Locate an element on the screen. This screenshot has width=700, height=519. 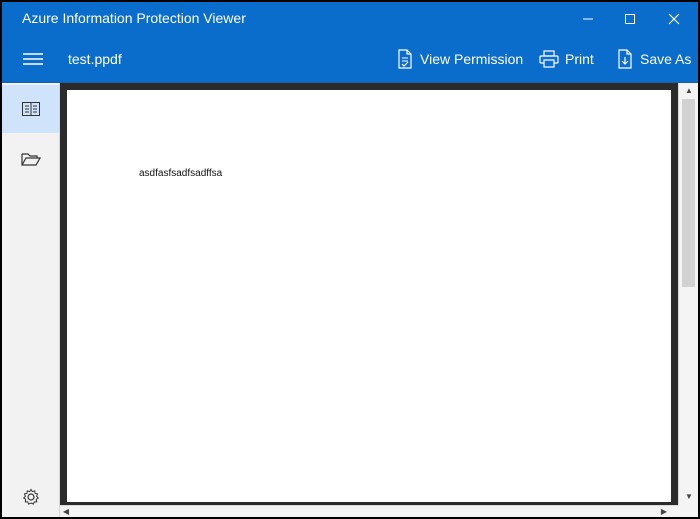
save-as-label: Save As is located at coordinates (666, 59).